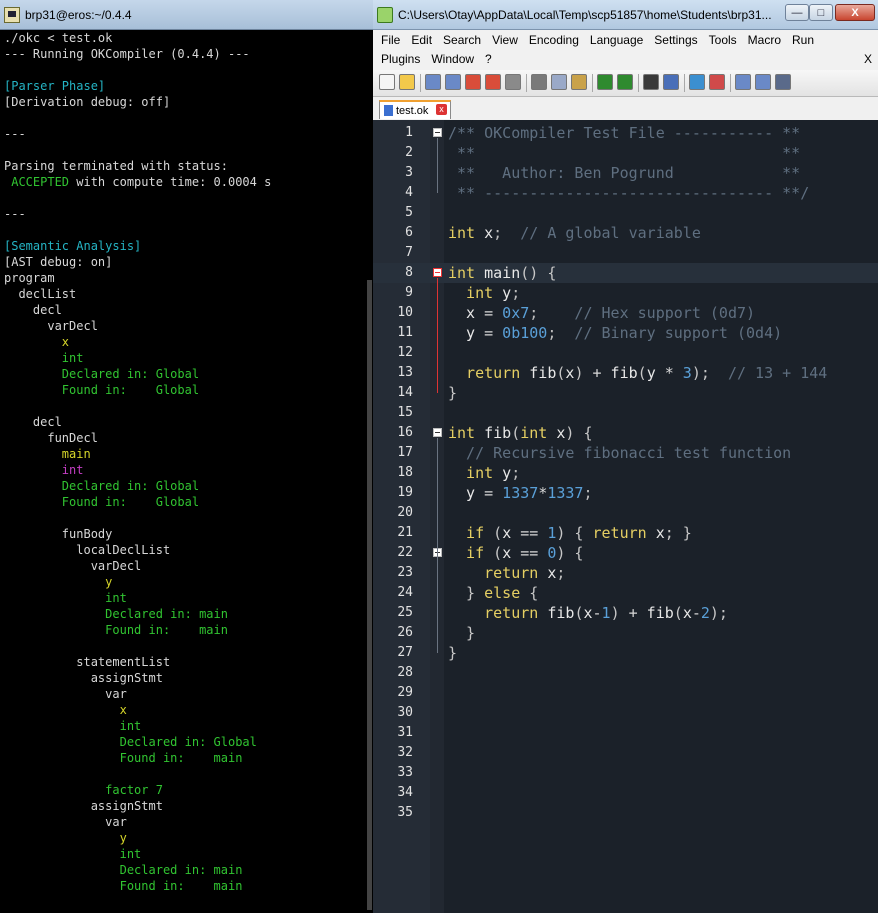 This screenshot has height=913, width=878. I want to click on code-line: 2 ** **, so click(625, 153).